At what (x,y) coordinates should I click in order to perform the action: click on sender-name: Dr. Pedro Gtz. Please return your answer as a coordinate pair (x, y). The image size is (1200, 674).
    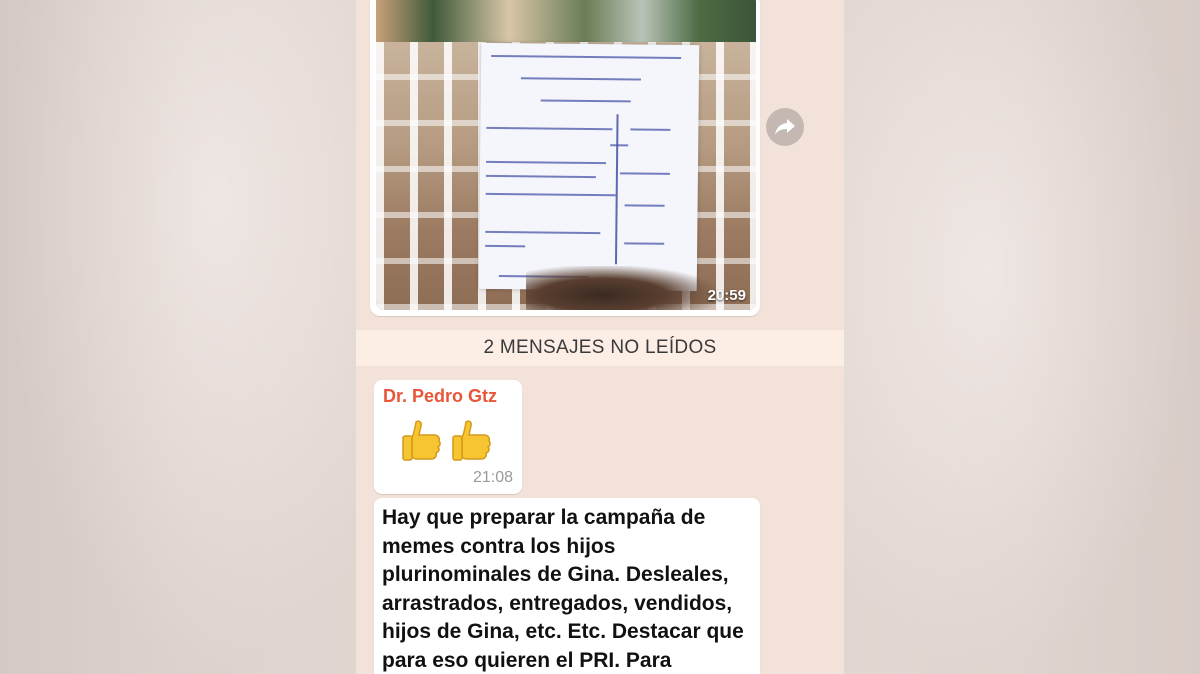
    Looking at the image, I should click on (440, 396).